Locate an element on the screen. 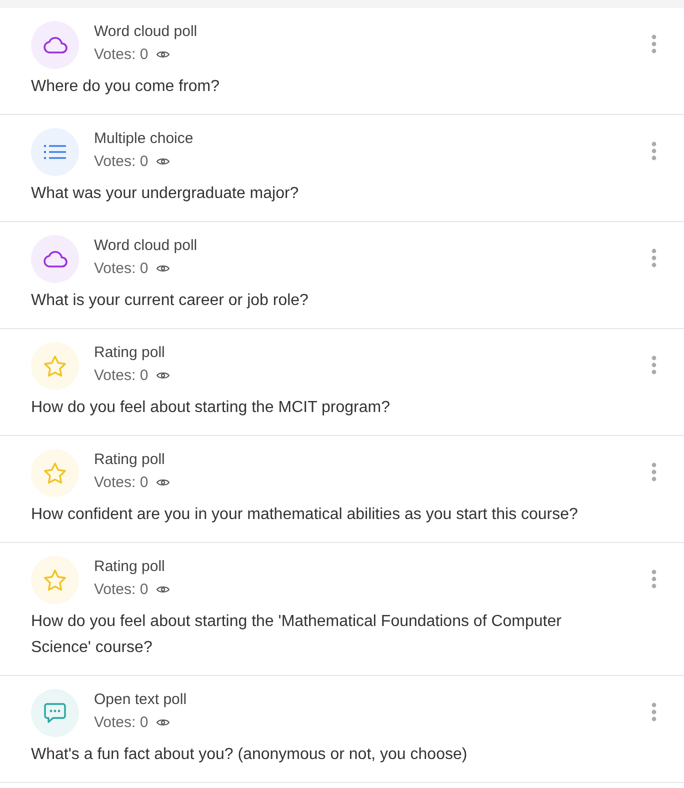 The width and height of the screenshot is (684, 788). list-icon is located at coordinates (55, 152).